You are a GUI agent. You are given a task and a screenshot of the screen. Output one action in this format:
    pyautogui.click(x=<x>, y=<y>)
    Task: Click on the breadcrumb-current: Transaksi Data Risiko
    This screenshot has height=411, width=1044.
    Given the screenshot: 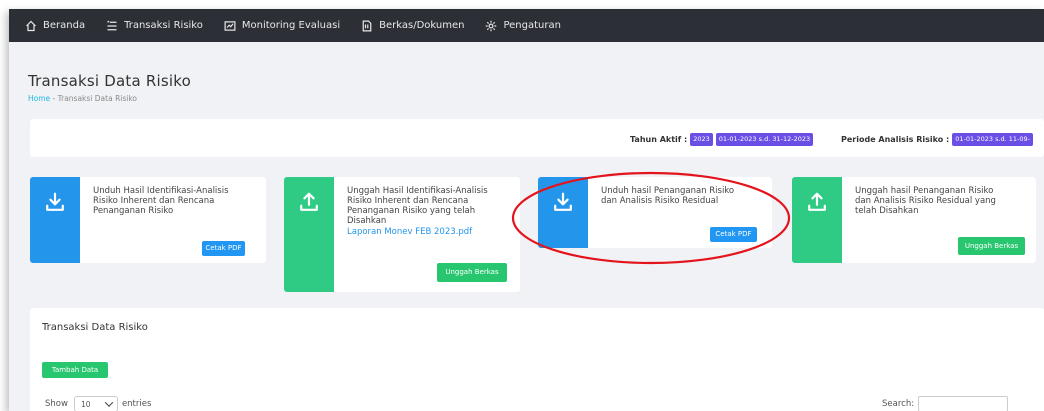 What is the action you would take?
    pyautogui.click(x=97, y=98)
    